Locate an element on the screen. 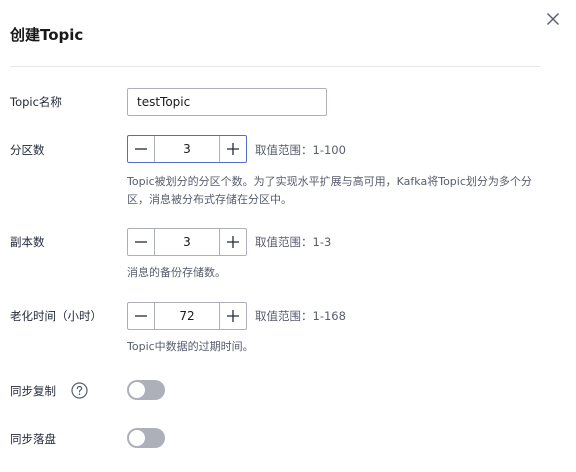  replicas-value: 3 is located at coordinates (187, 242).